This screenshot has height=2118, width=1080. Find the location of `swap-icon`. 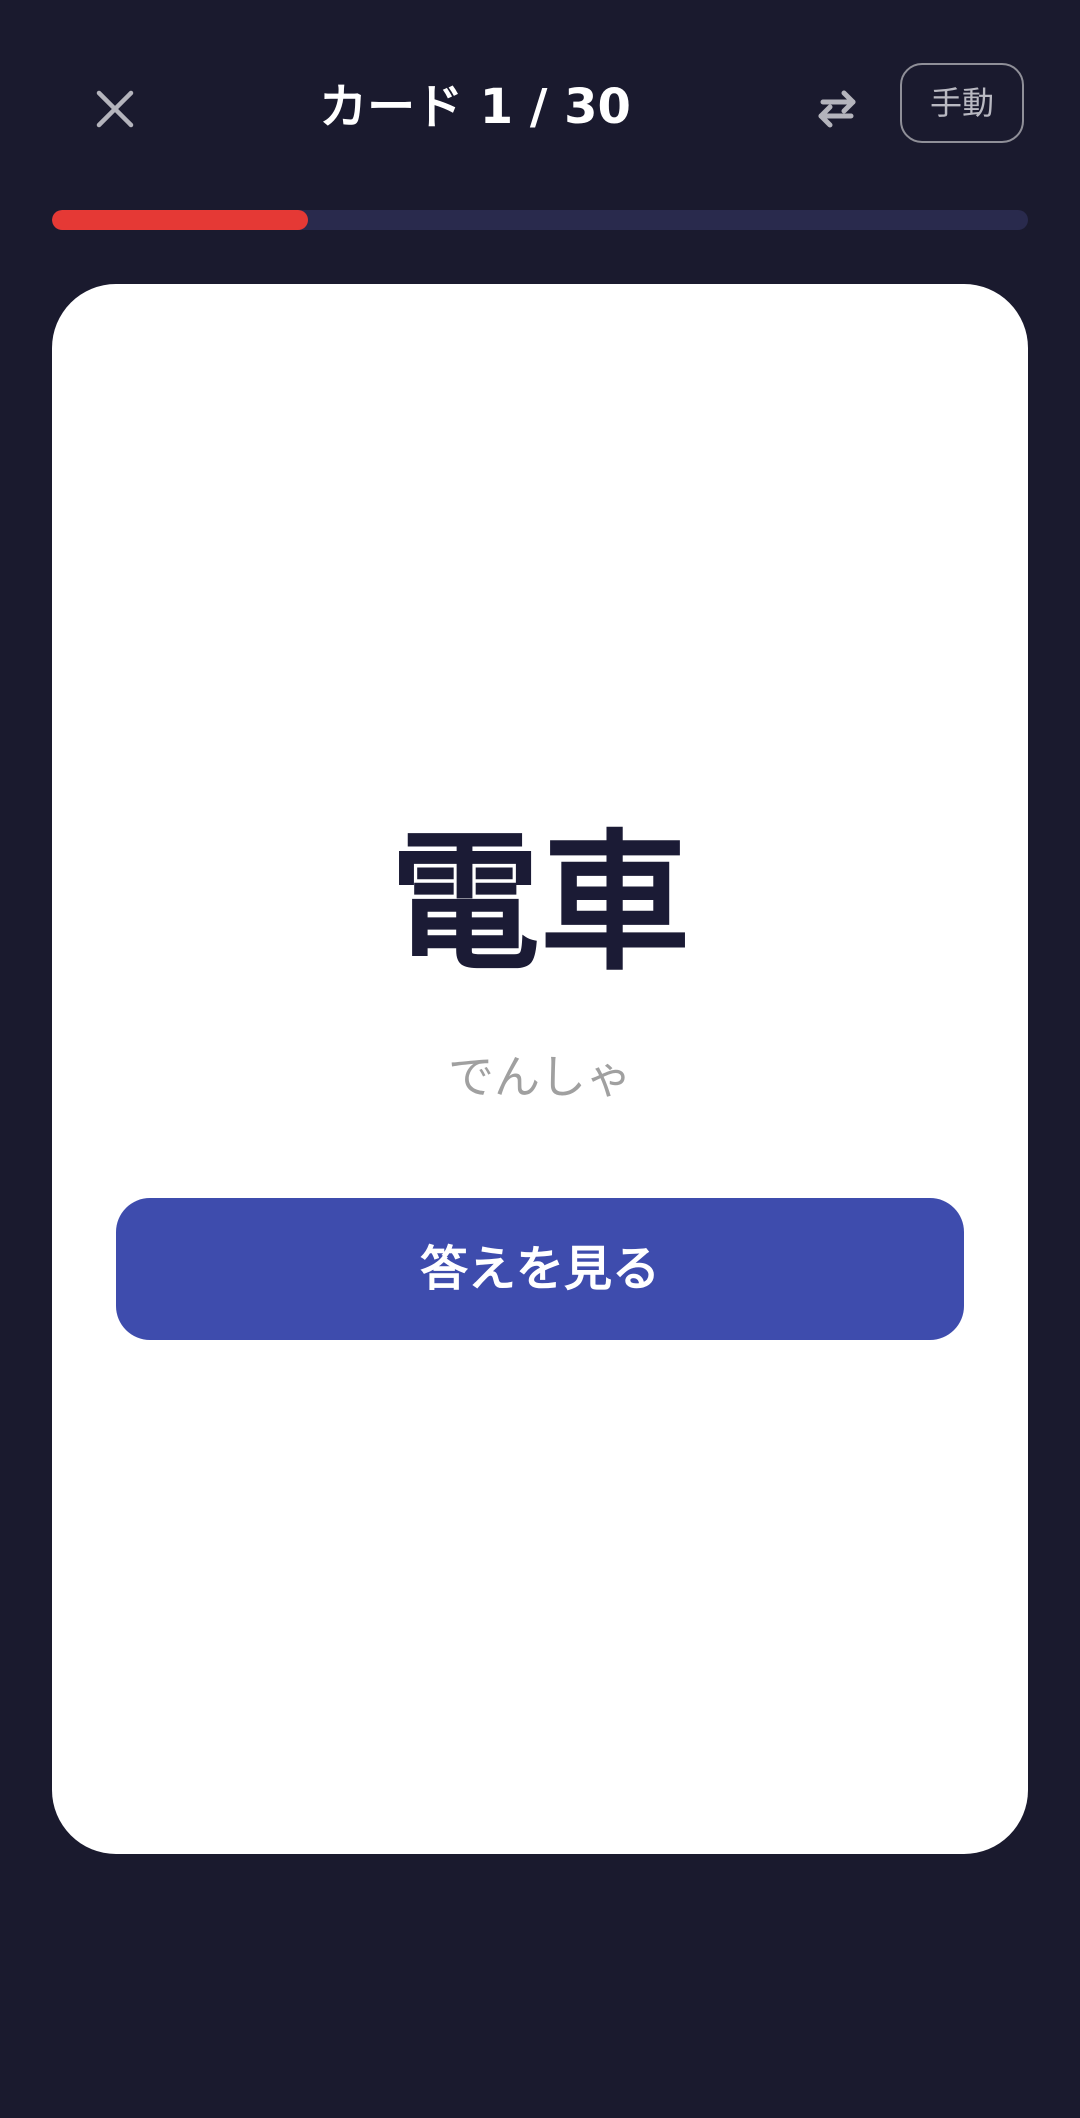

swap-icon is located at coordinates (837, 109).